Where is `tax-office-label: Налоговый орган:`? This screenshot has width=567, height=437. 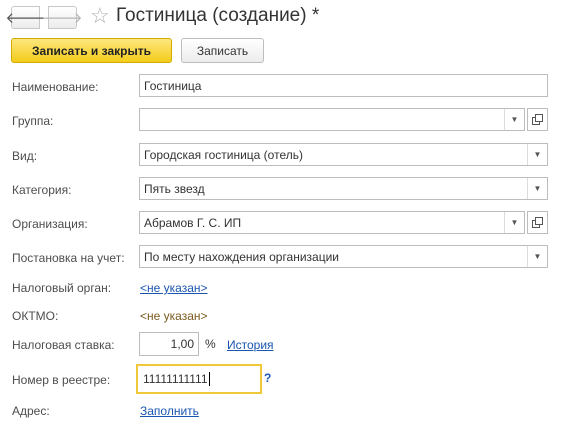
tax-office-label: Налоговый орган: is located at coordinates (62, 288).